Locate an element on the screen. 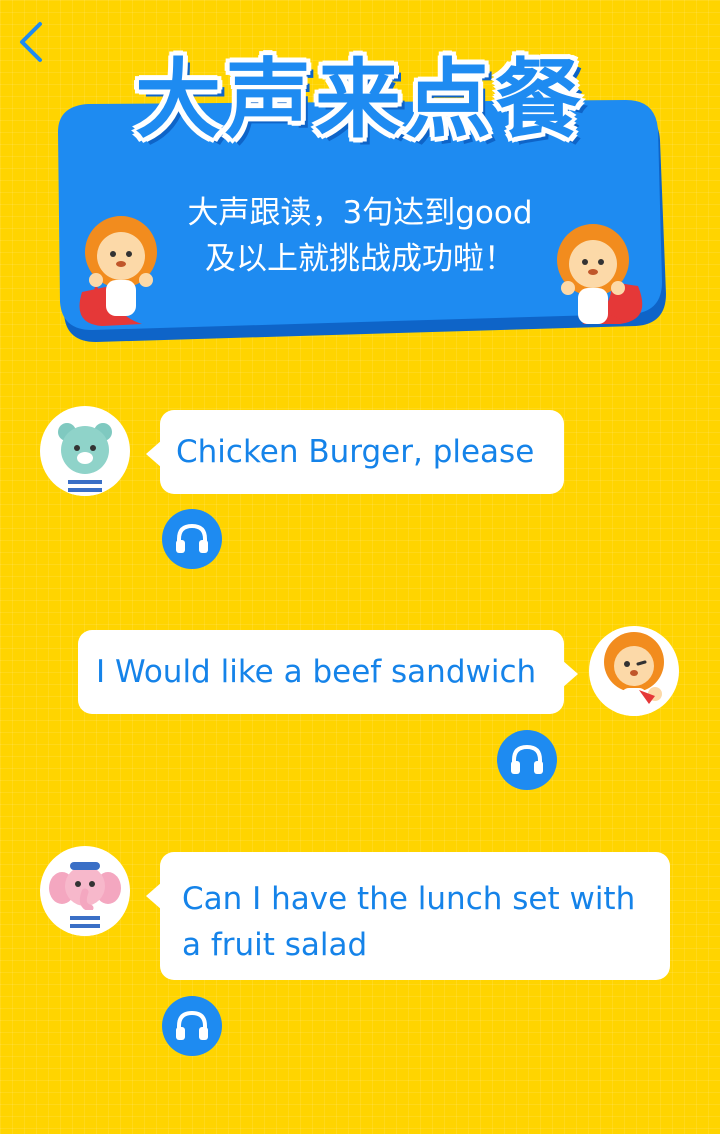  instructions-text: 大声跟读，3句达到good 及以上就挑战成功啦！ is located at coordinates (360, 236).